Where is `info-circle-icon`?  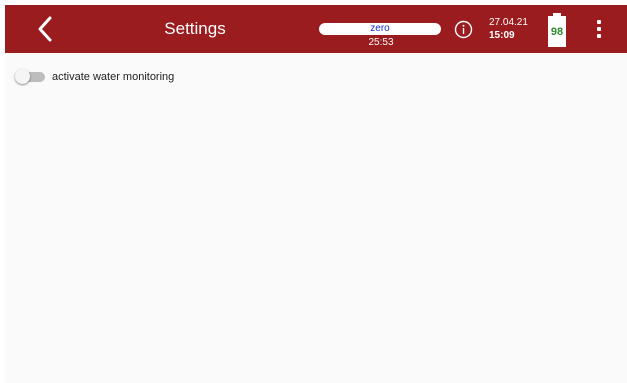
info-circle-icon is located at coordinates (463, 29).